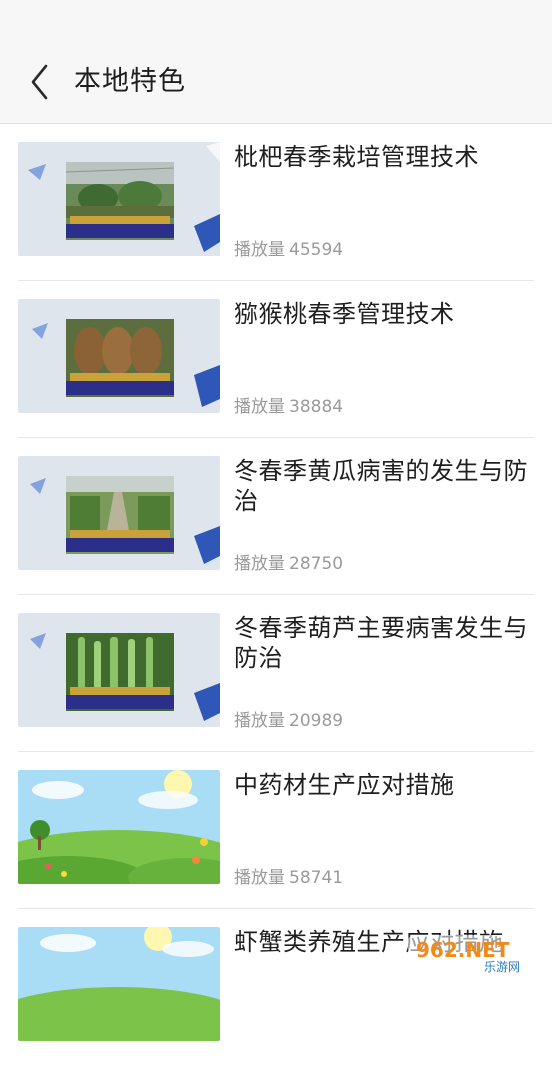  I want to click on play-count: 播放量 28750, so click(288, 564).